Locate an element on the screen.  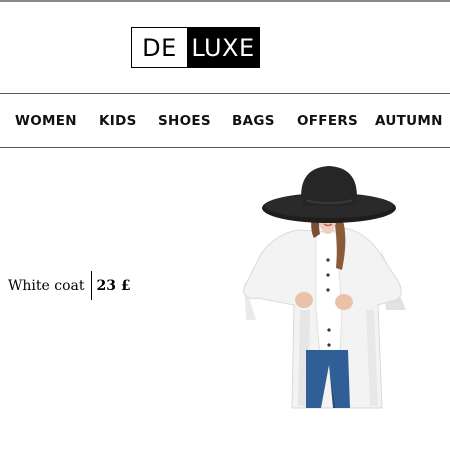
nav-item-shoes: SHOES is located at coordinates (184, 120).